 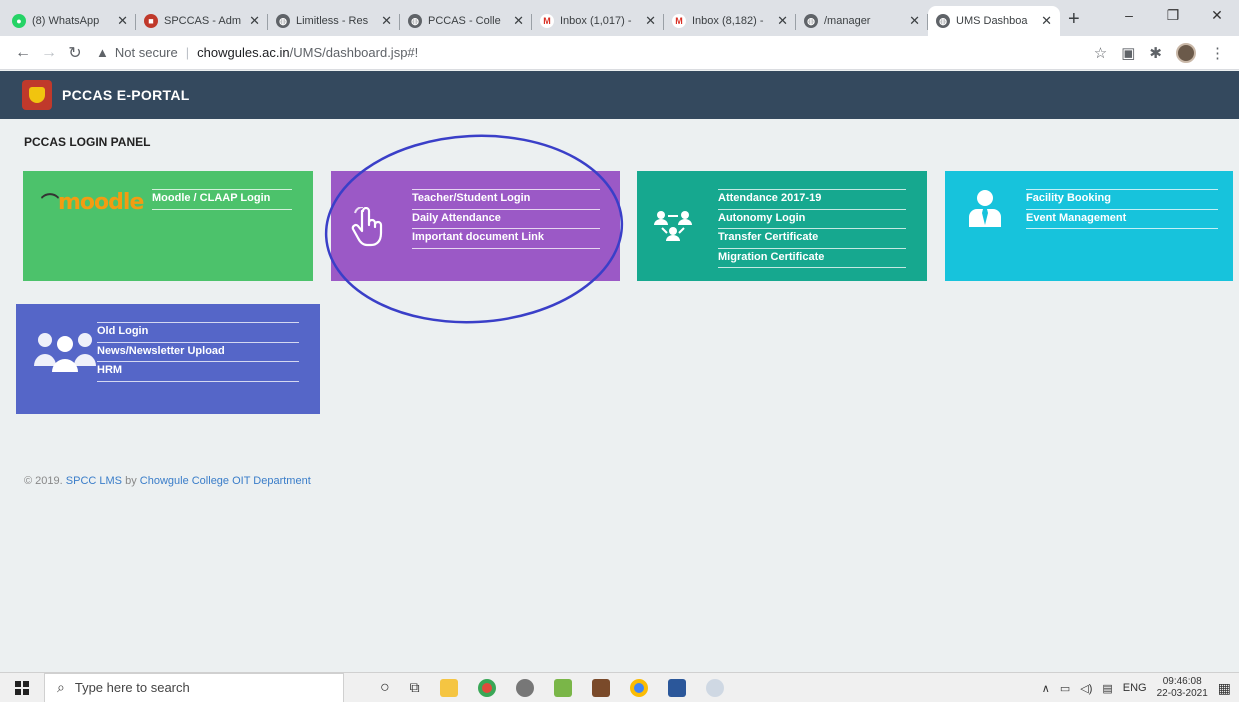 I want to click on cortana-icon: ○, so click(x=385, y=688).